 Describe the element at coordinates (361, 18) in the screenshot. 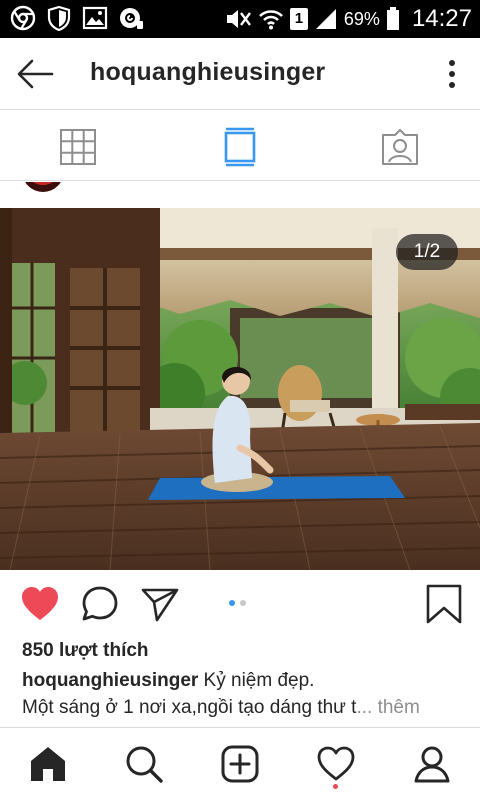

I see `battery-percent: 69%` at that location.